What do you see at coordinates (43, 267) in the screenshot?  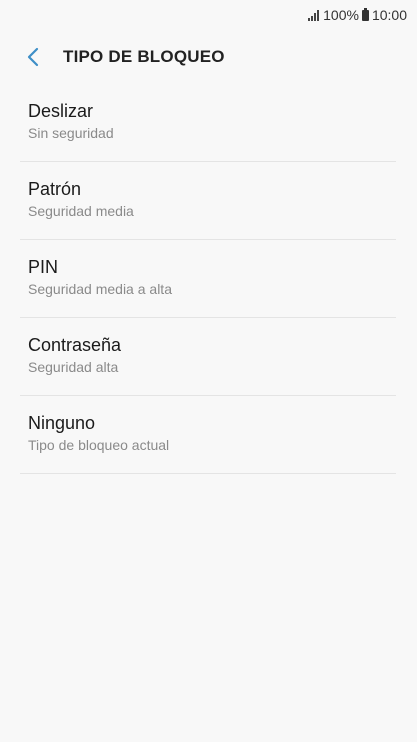 I see `lock-option-title: PIN` at bounding box center [43, 267].